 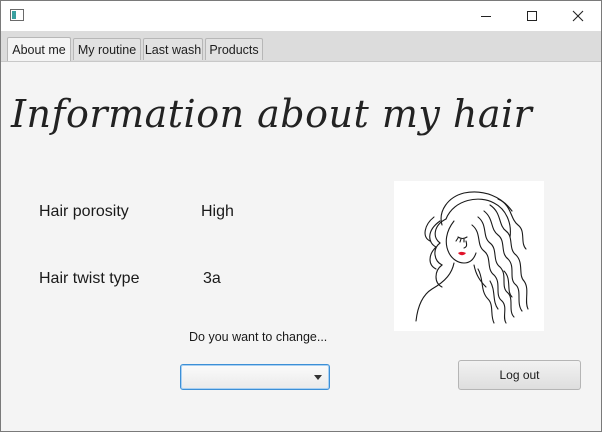 I want to click on hair-illustration, so click(x=469, y=256).